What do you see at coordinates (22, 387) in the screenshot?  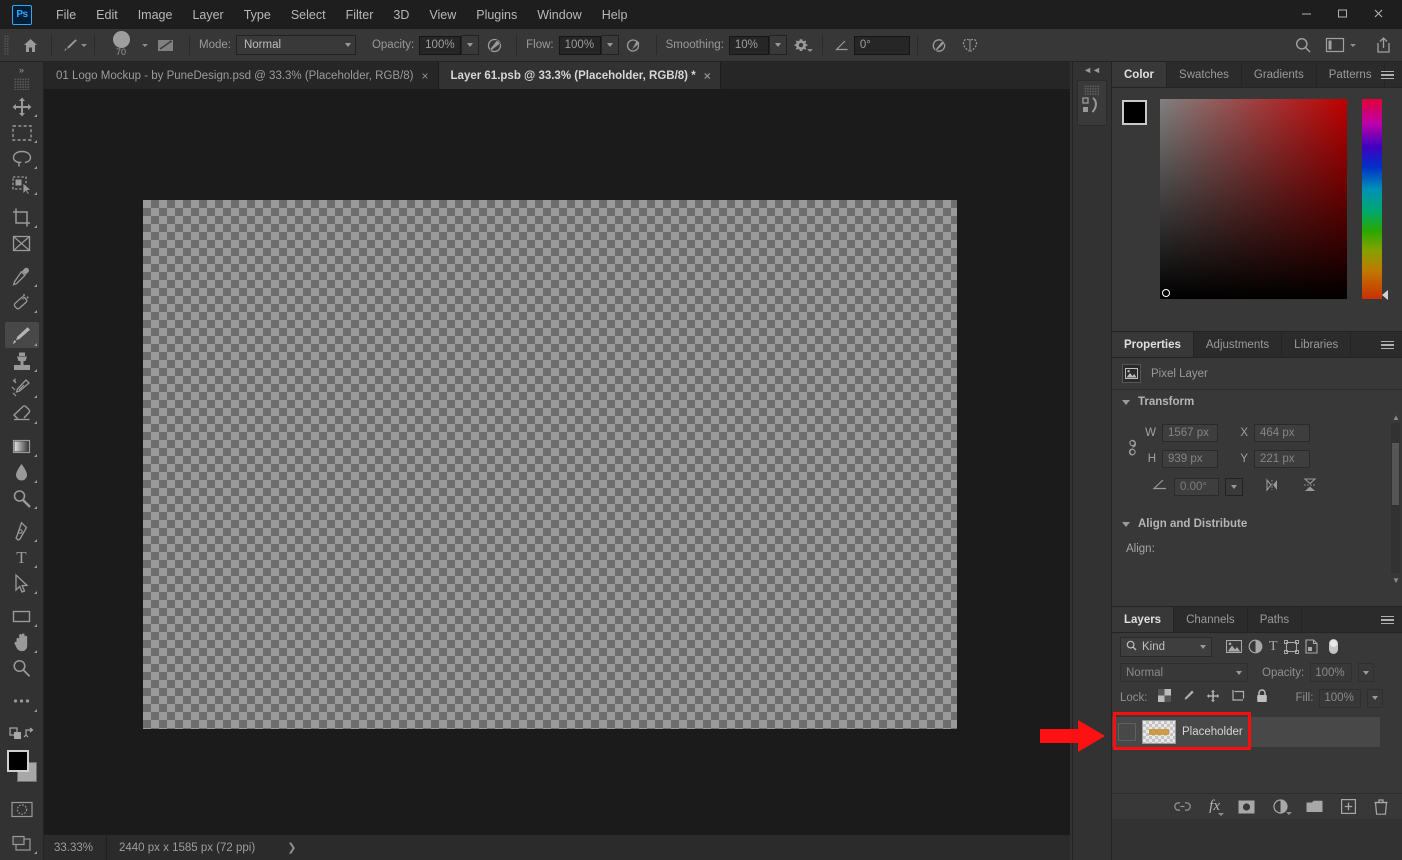 I see `history-brush-tool` at bounding box center [22, 387].